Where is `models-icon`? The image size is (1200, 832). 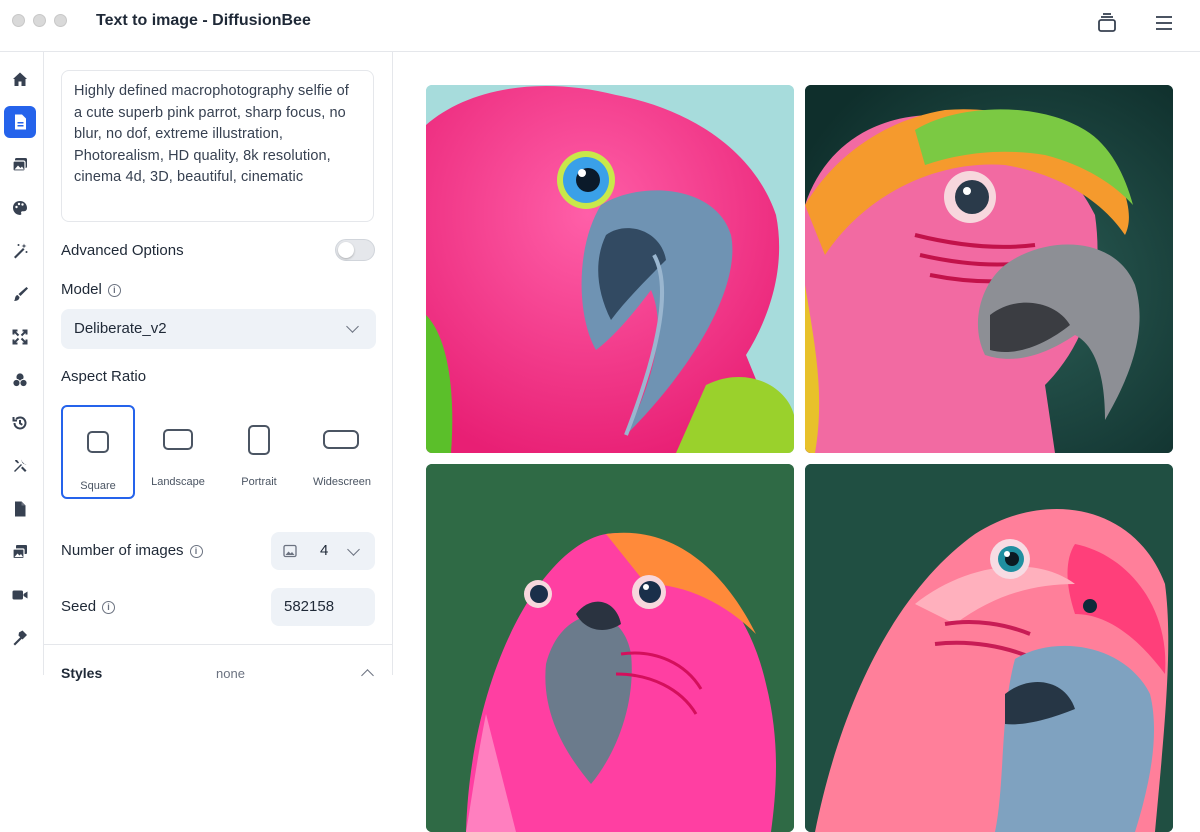 models-icon is located at coordinates (20, 380).